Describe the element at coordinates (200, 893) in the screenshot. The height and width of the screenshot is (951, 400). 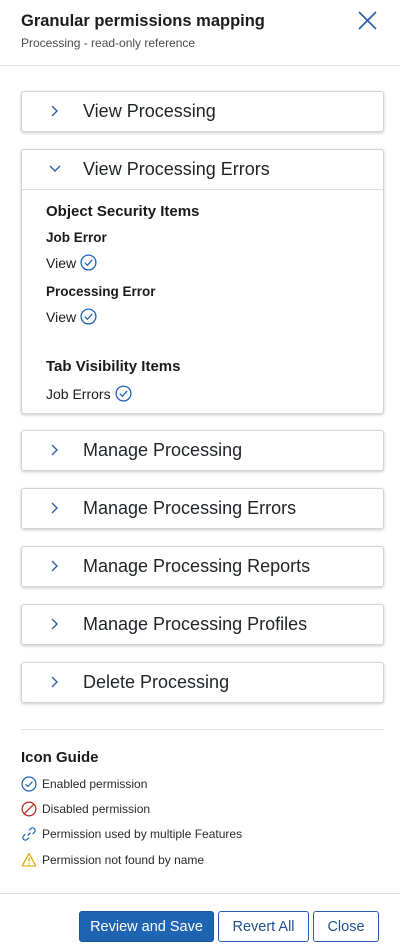
I see `footer-divider` at that location.